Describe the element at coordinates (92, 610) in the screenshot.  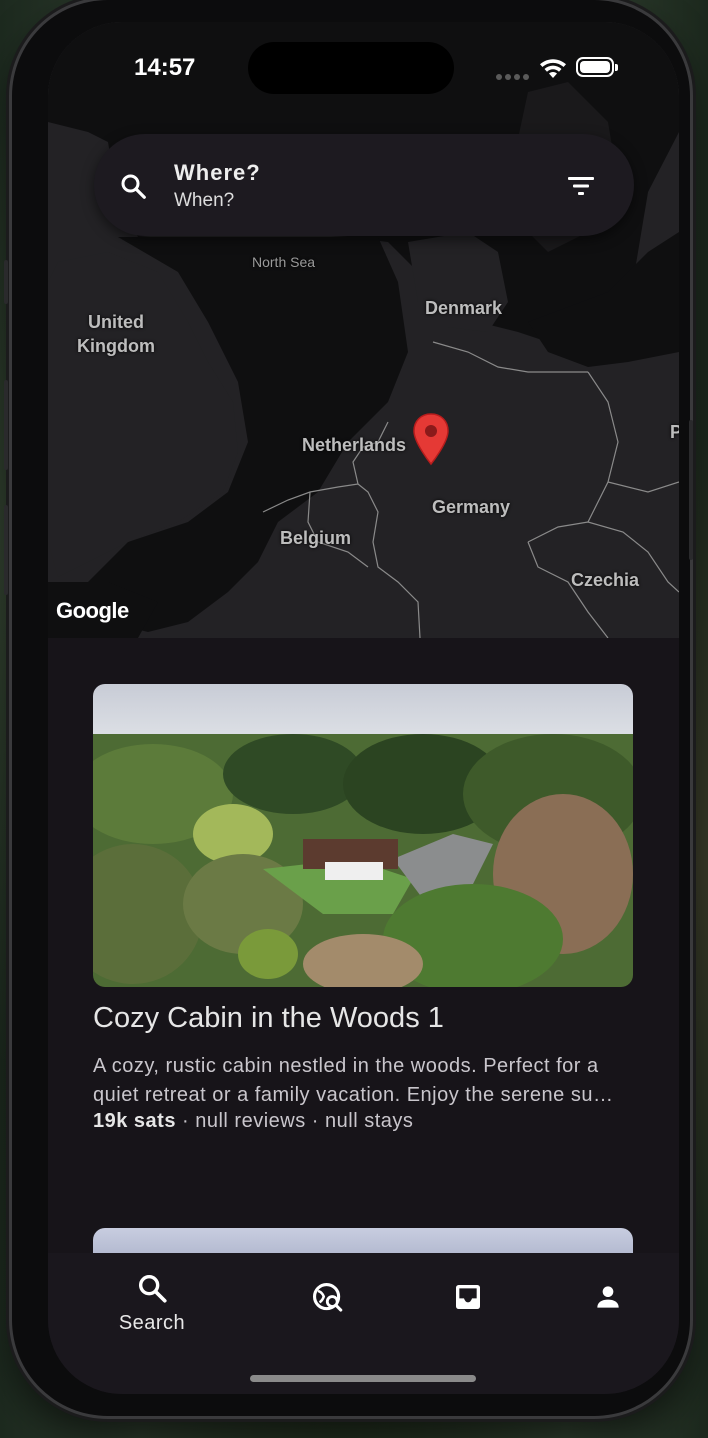
I see `google-attribution: Google` at that location.